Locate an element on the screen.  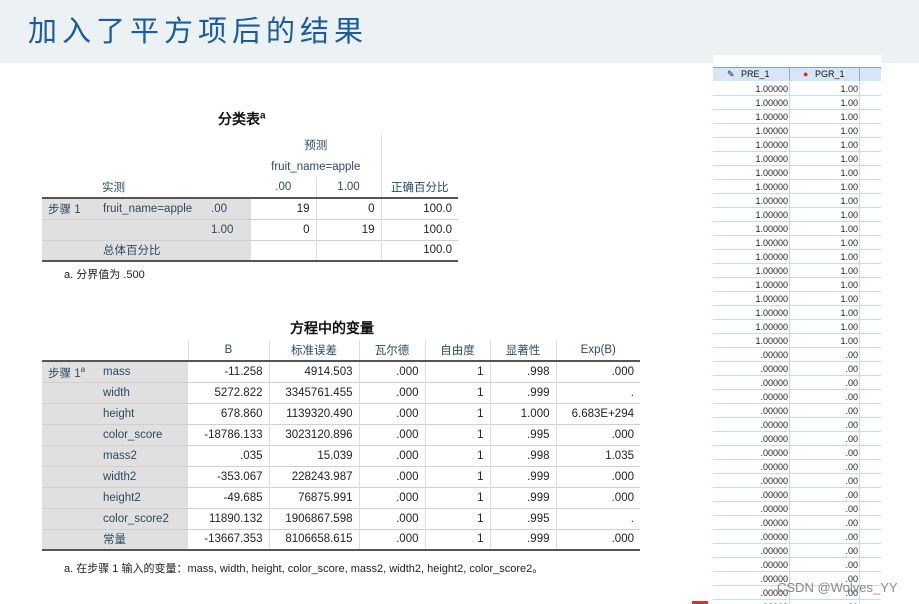
column-header-pgr1: PGR_1 is located at coordinates (830, 74).